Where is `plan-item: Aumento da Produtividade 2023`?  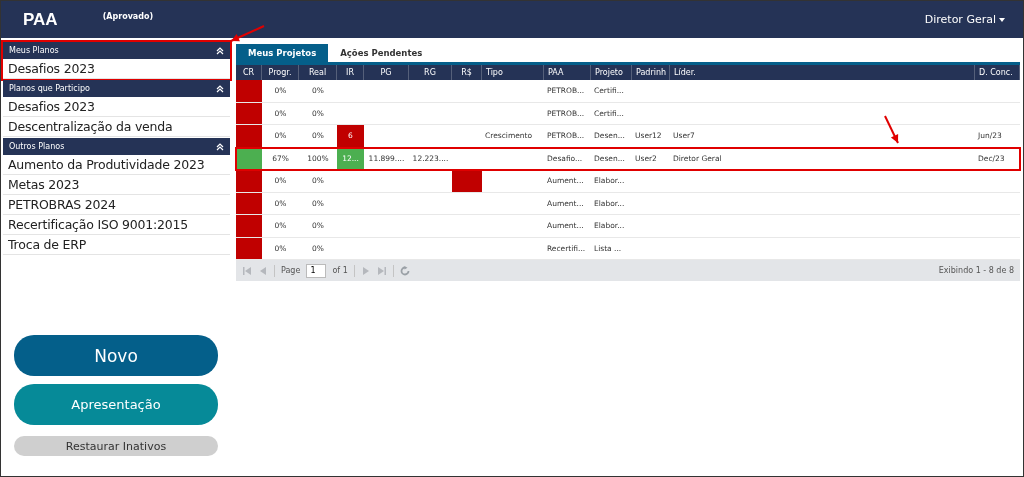
plan-item: Aumento da Produtividade 2023 is located at coordinates (116, 165).